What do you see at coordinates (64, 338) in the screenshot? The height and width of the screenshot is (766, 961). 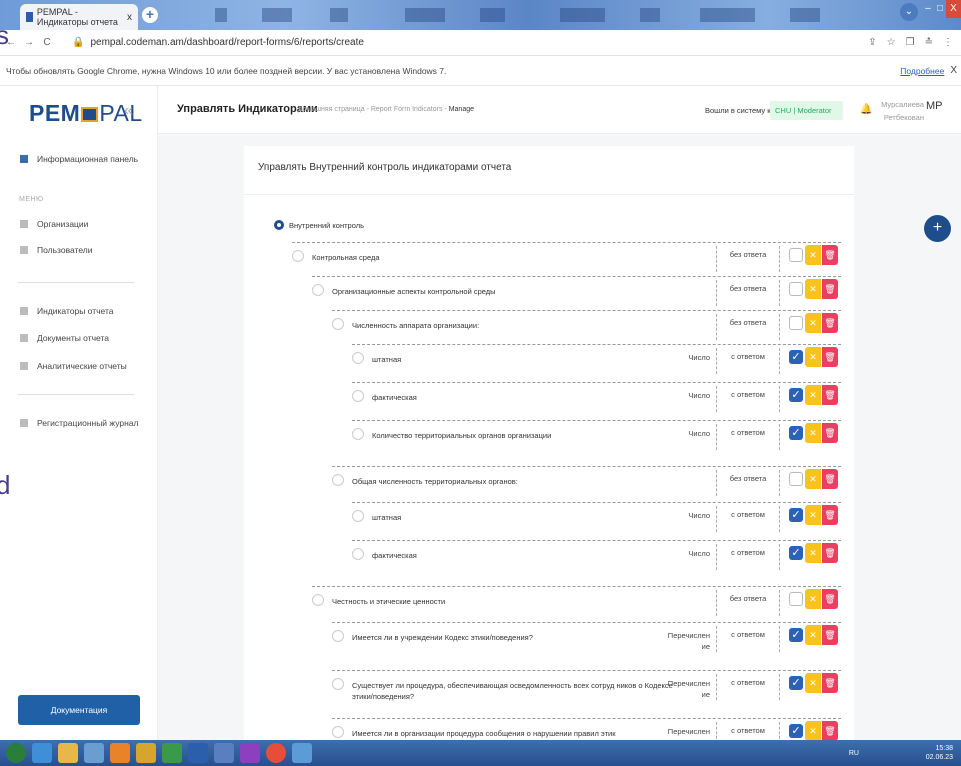 I see `sidebar-item-documents: Документы отчета` at bounding box center [64, 338].